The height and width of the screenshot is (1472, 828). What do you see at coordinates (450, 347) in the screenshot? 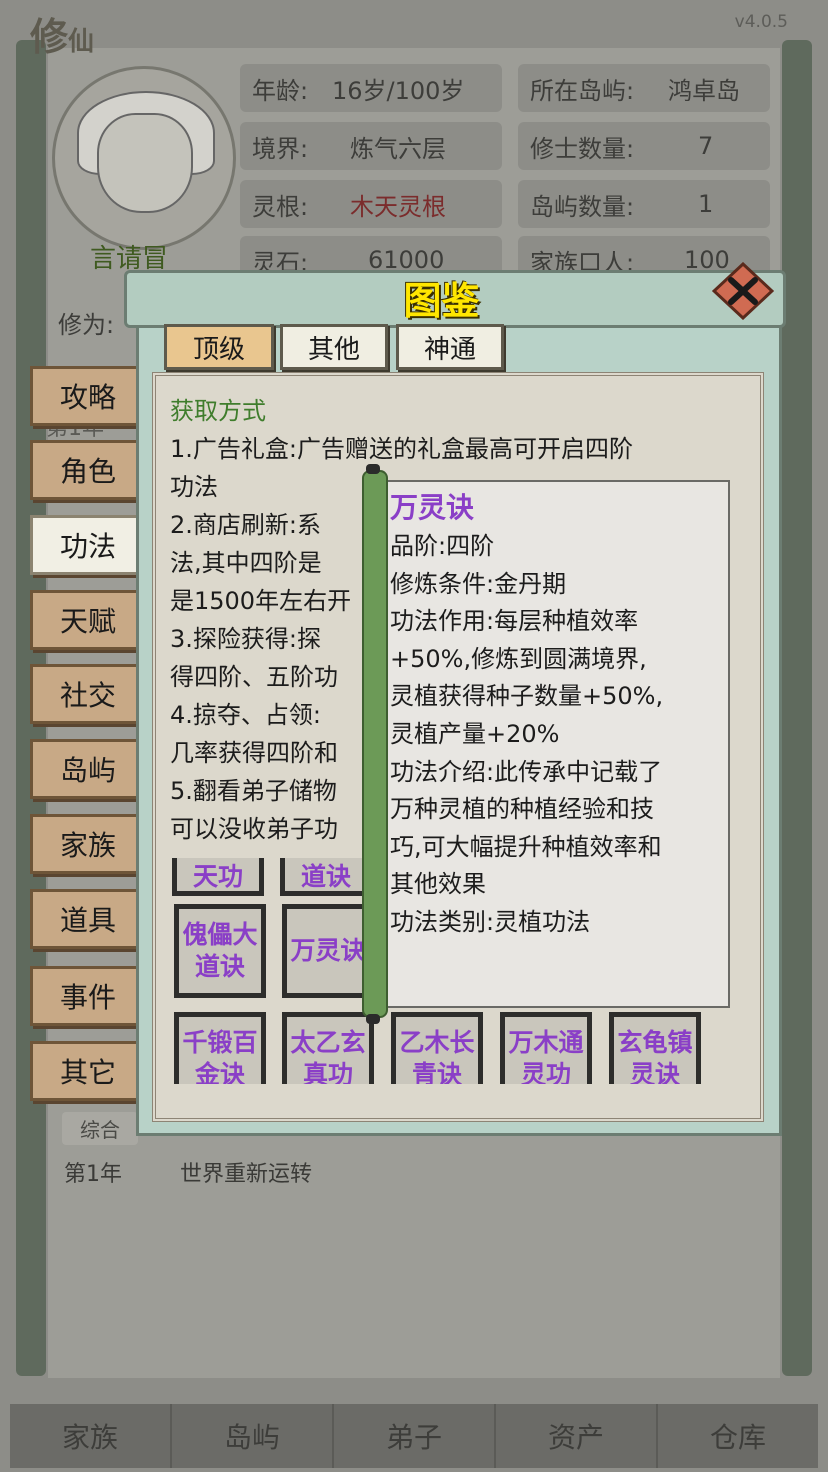
I see `tab-divine-ability: 神通` at bounding box center [450, 347].